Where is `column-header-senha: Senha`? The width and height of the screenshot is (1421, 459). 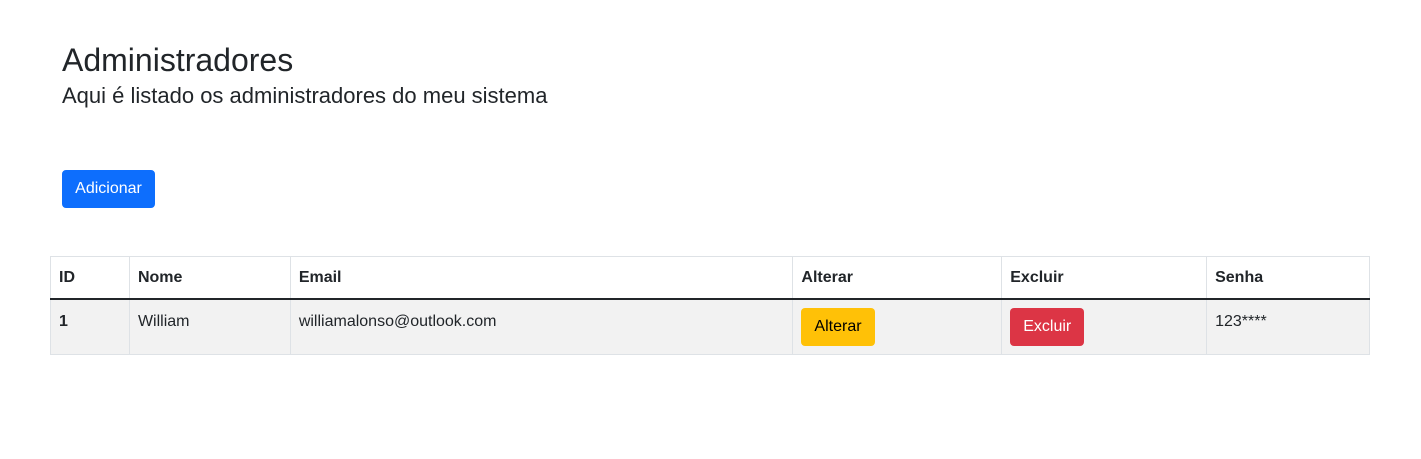
column-header-senha: Senha is located at coordinates (1288, 278).